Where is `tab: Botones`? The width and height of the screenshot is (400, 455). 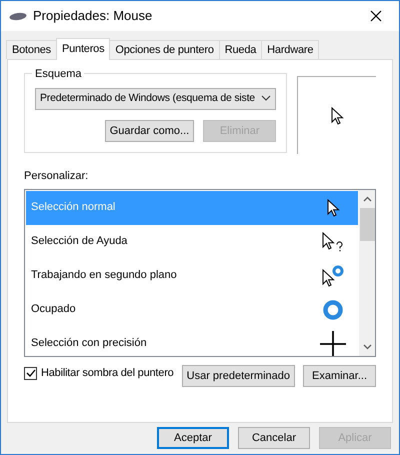 tab: Botones is located at coordinates (31, 49).